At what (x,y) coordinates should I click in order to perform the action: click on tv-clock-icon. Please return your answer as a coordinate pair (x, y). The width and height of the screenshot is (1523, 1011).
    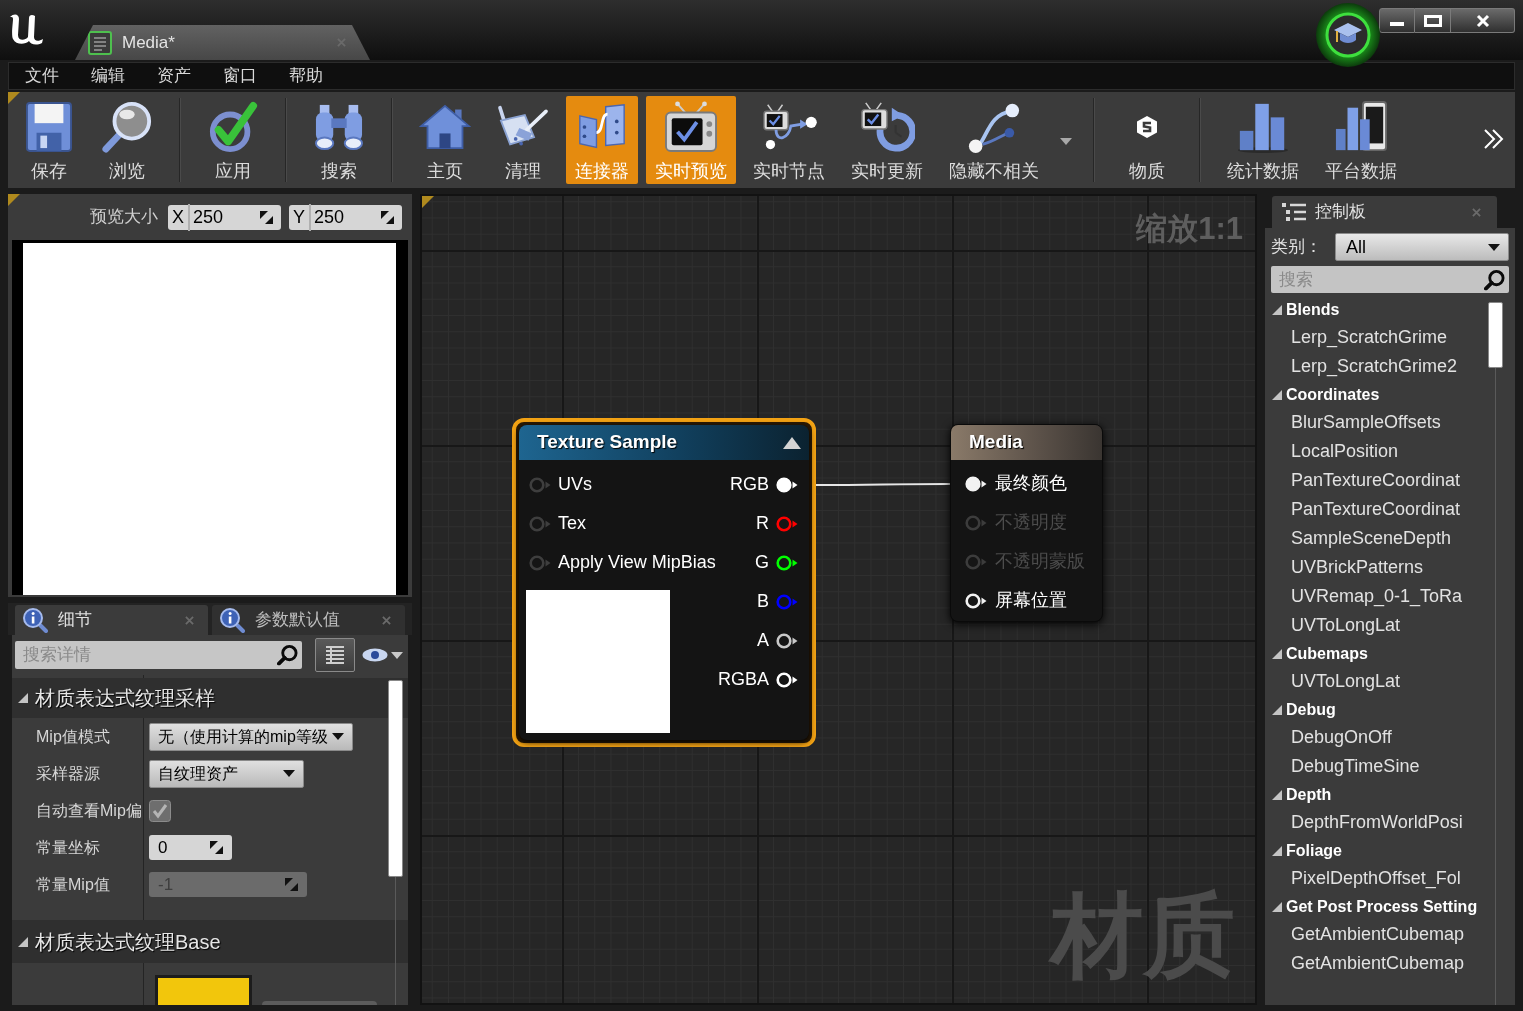
    Looking at the image, I should click on (887, 127).